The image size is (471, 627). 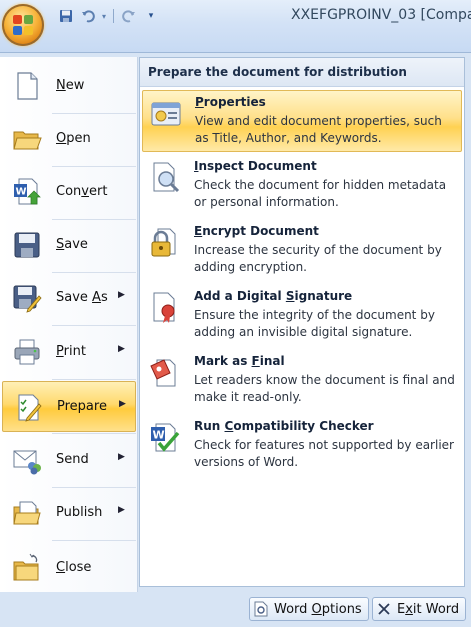 I want to click on menu-item-label: Prepare, so click(x=82, y=406).